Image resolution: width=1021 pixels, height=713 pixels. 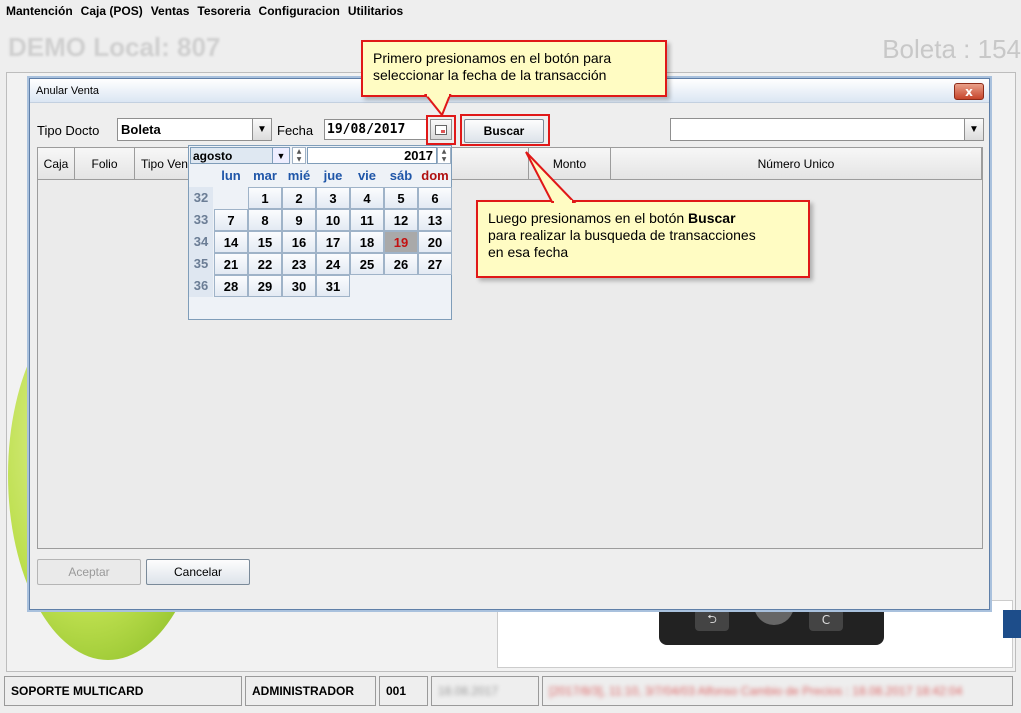 What do you see at coordinates (333, 220) in the screenshot?
I see `calendar-day: 10` at bounding box center [333, 220].